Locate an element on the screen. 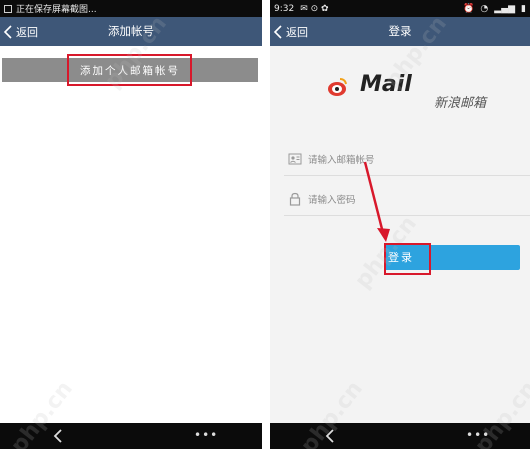 The image size is (530, 449). divider is located at coordinates (266, 224).